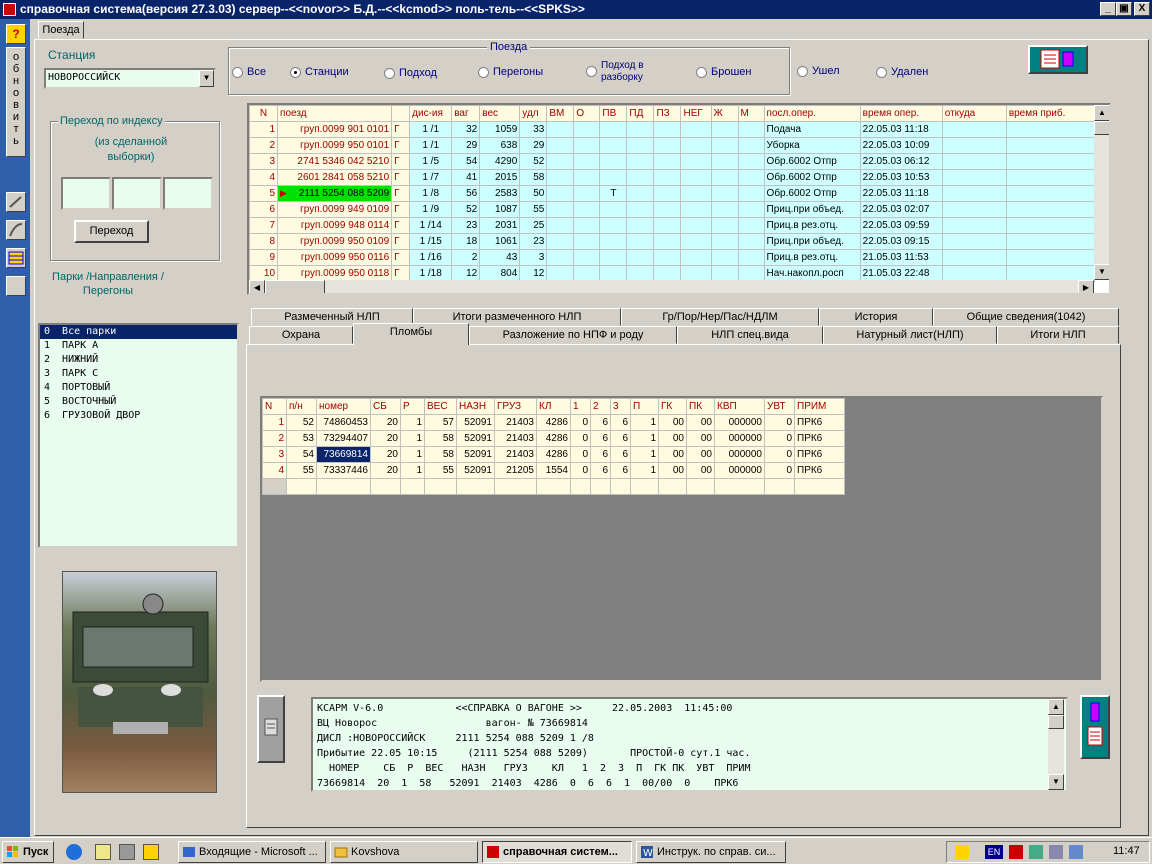 Image resolution: width=1152 pixels, height=864 pixels. I want to click on table-cell: Уборка, so click(812, 145).